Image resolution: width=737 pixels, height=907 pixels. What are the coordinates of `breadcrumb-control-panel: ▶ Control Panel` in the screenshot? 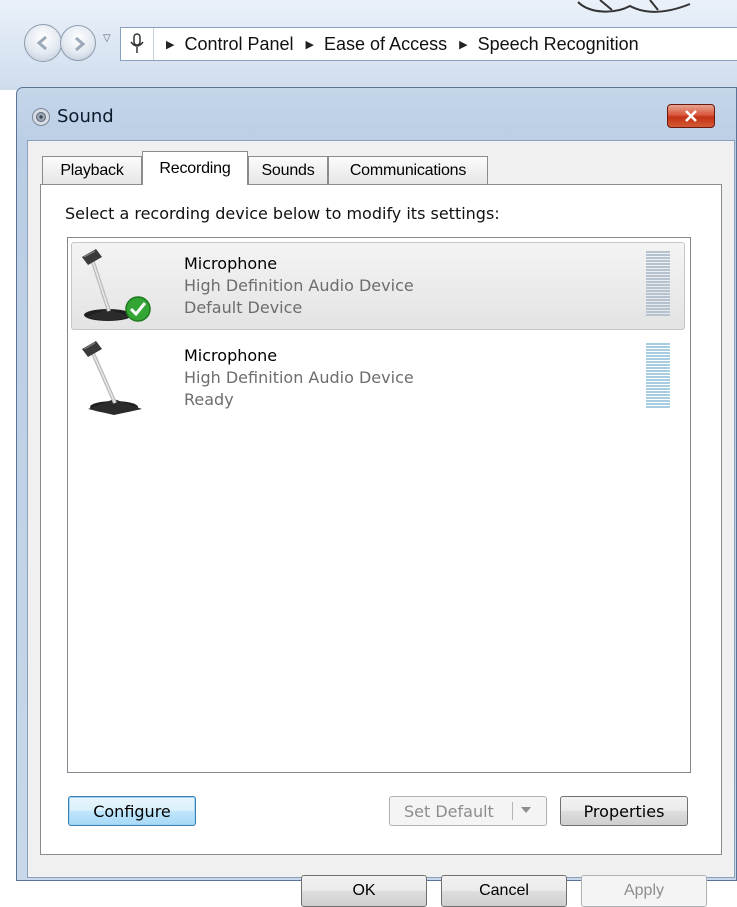 It's located at (224, 44).